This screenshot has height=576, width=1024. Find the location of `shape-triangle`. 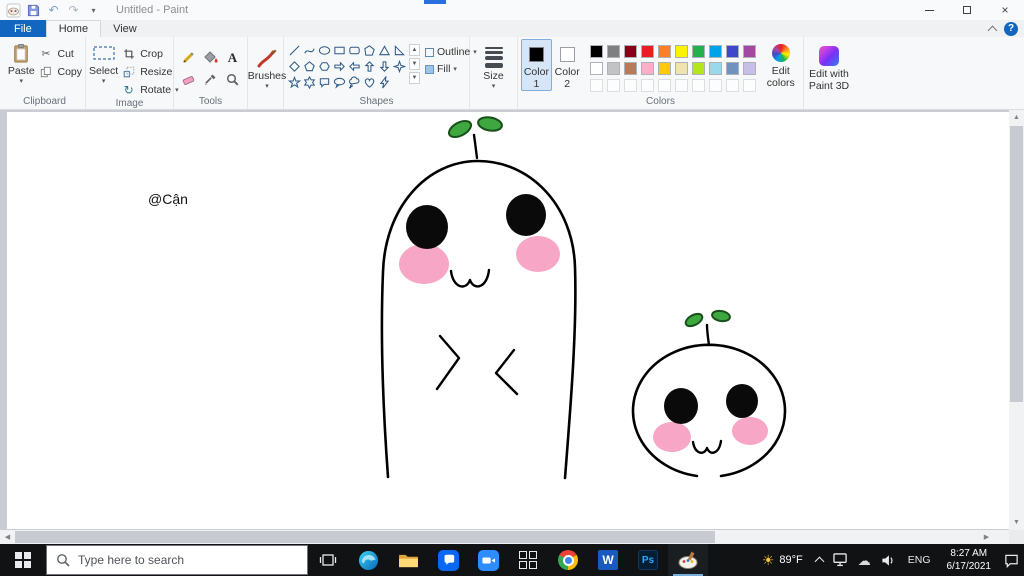

shape-triangle is located at coordinates (384, 50).